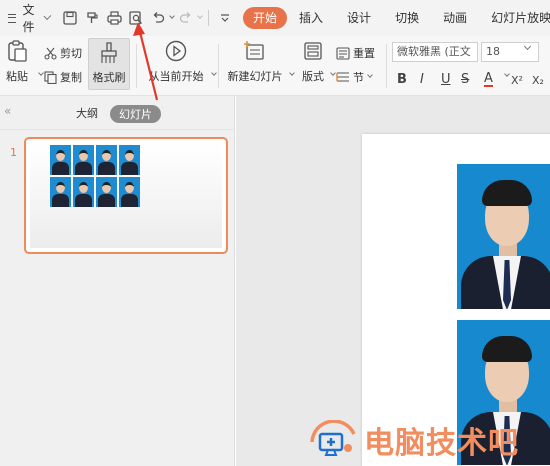 Image resolution: width=550 pixels, height=466 pixels. What do you see at coordinates (493, 51) in the screenshot?
I see `font-size-value: 18` at bounding box center [493, 51].